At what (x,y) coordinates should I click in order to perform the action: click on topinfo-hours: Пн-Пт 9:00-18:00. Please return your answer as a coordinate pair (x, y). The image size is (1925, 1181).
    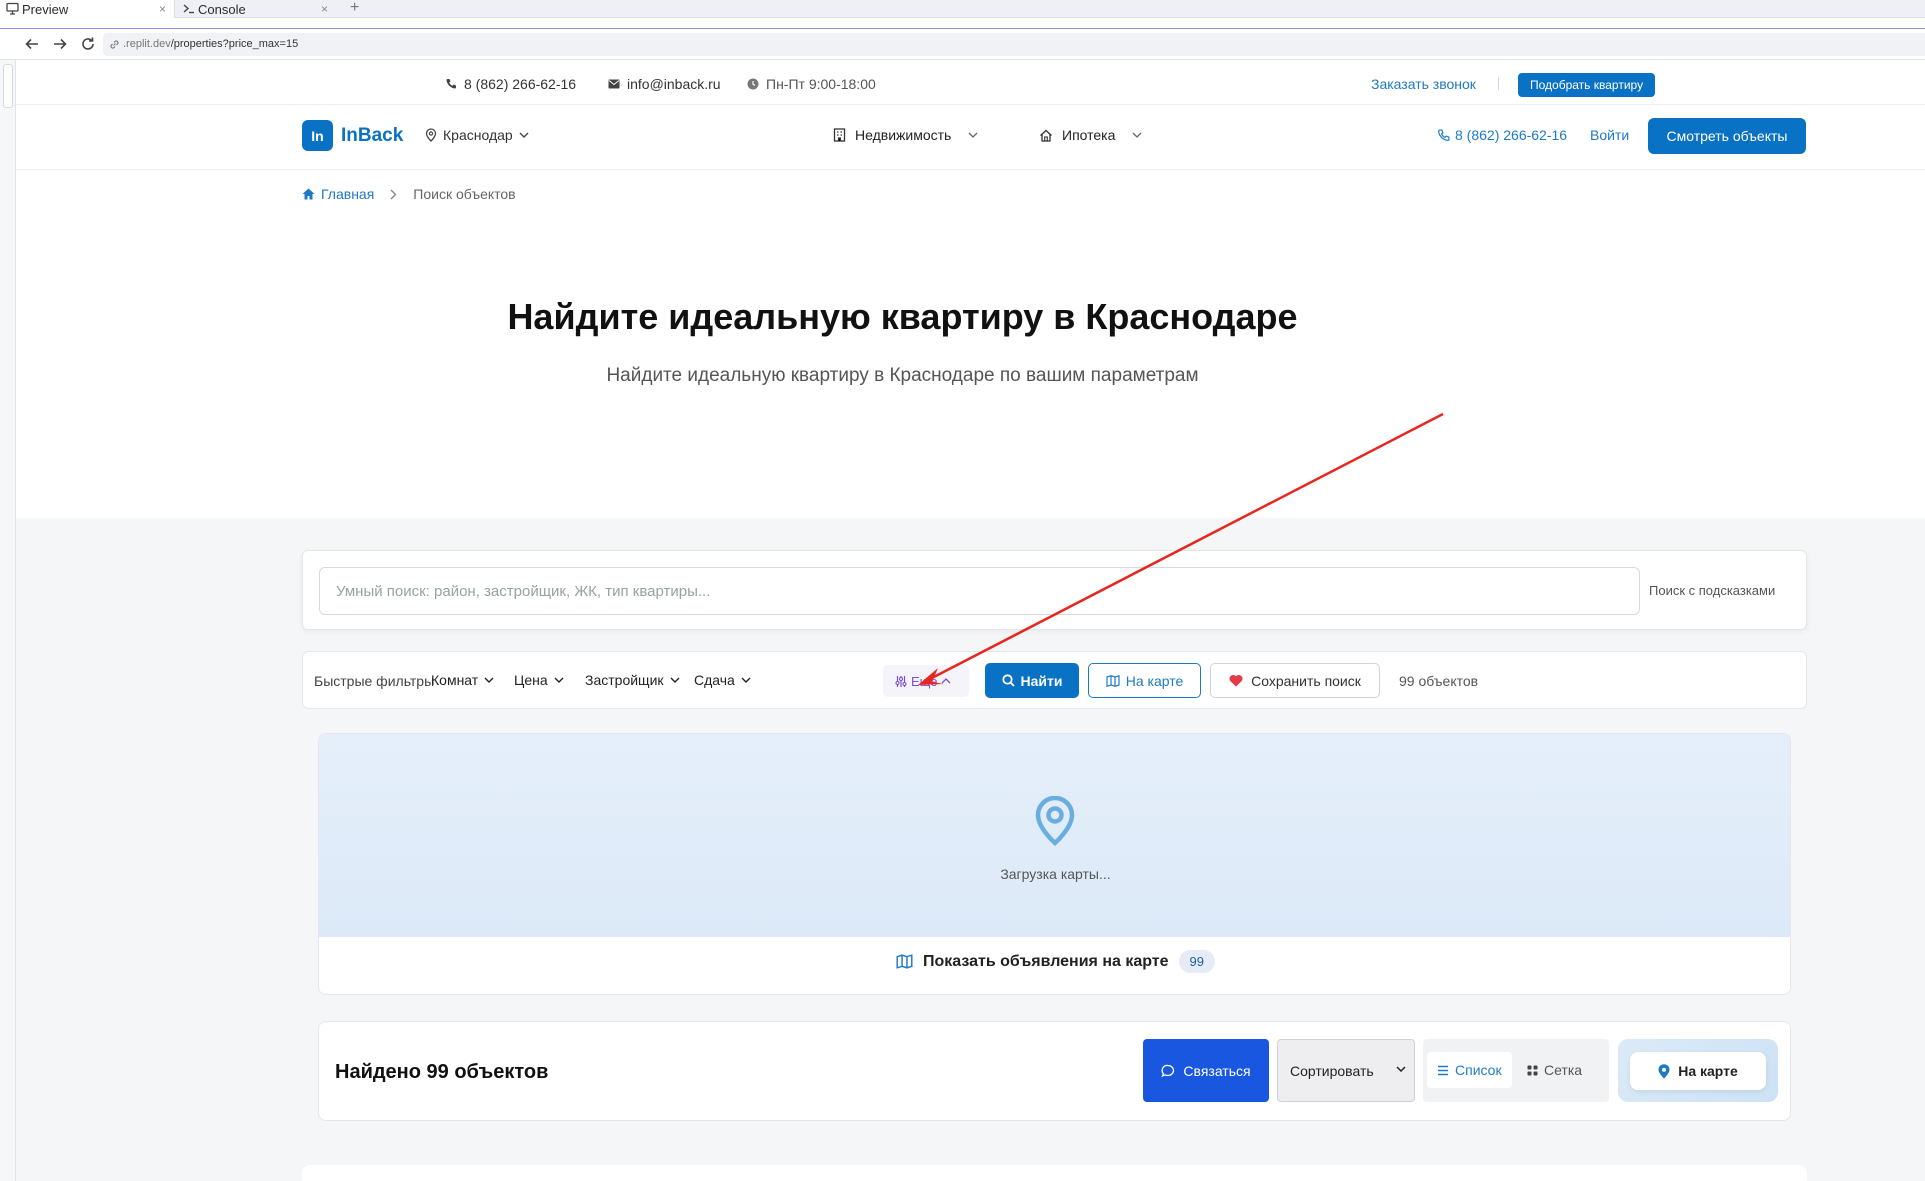
    Looking at the image, I should click on (811, 84).